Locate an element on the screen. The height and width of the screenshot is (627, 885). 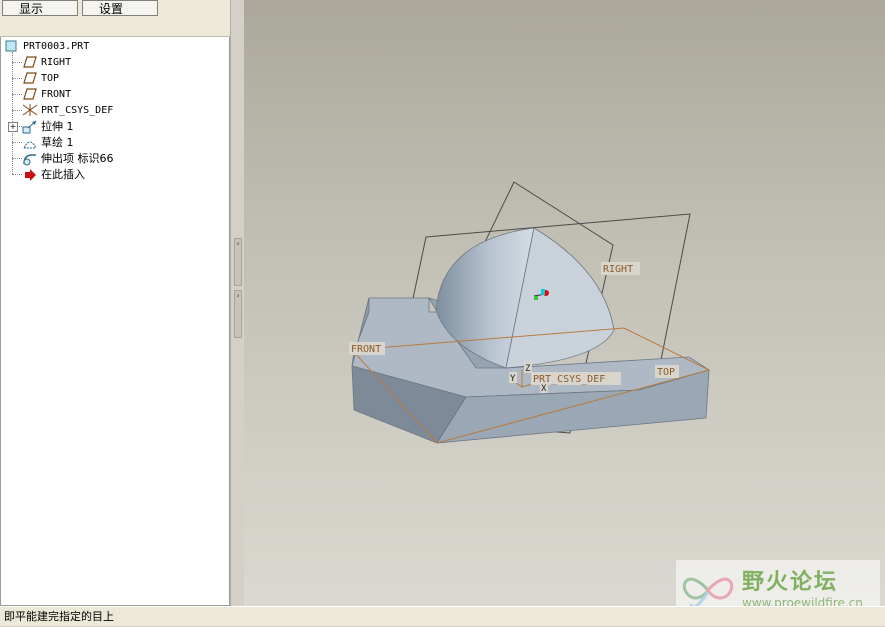
tree-item-insert-here: 在此插入 is located at coordinates (53, 175).